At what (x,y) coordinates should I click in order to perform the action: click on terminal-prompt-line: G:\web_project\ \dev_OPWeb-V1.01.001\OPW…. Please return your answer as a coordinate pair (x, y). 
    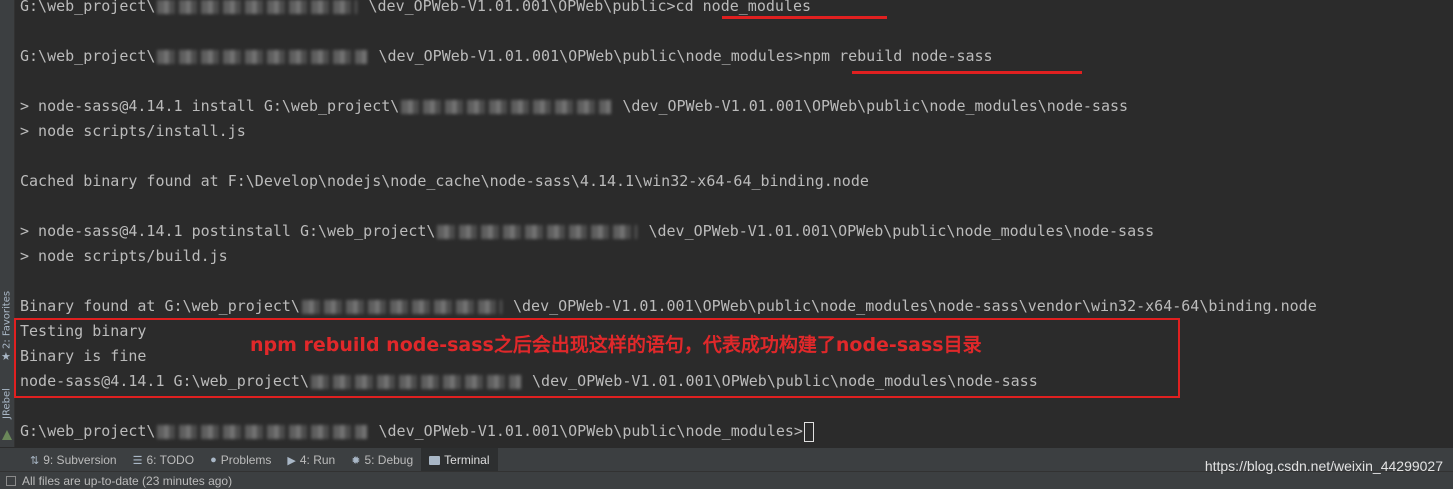
    Looking at the image, I should click on (417, 431).